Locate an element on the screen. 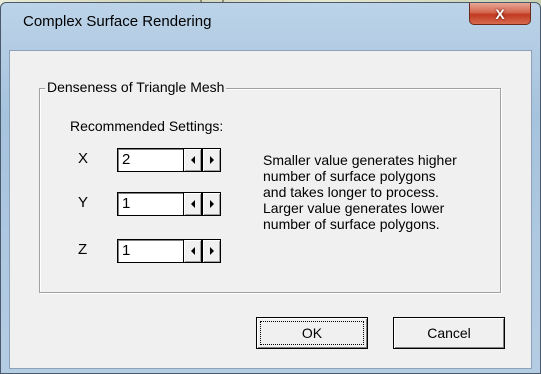 This screenshot has width=541, height=374. y-increment-button is located at coordinates (211, 204).